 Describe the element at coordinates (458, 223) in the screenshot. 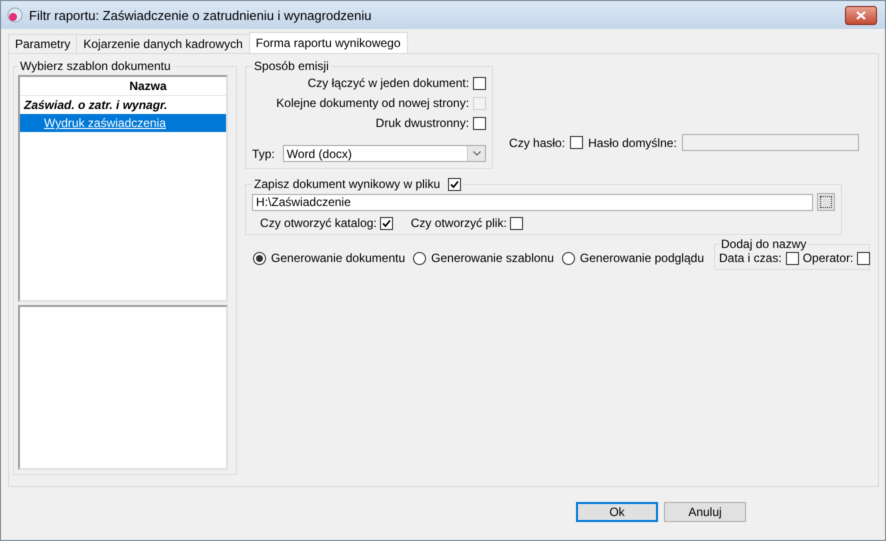

I see `option-label: Czy otworzyć plik:` at that location.